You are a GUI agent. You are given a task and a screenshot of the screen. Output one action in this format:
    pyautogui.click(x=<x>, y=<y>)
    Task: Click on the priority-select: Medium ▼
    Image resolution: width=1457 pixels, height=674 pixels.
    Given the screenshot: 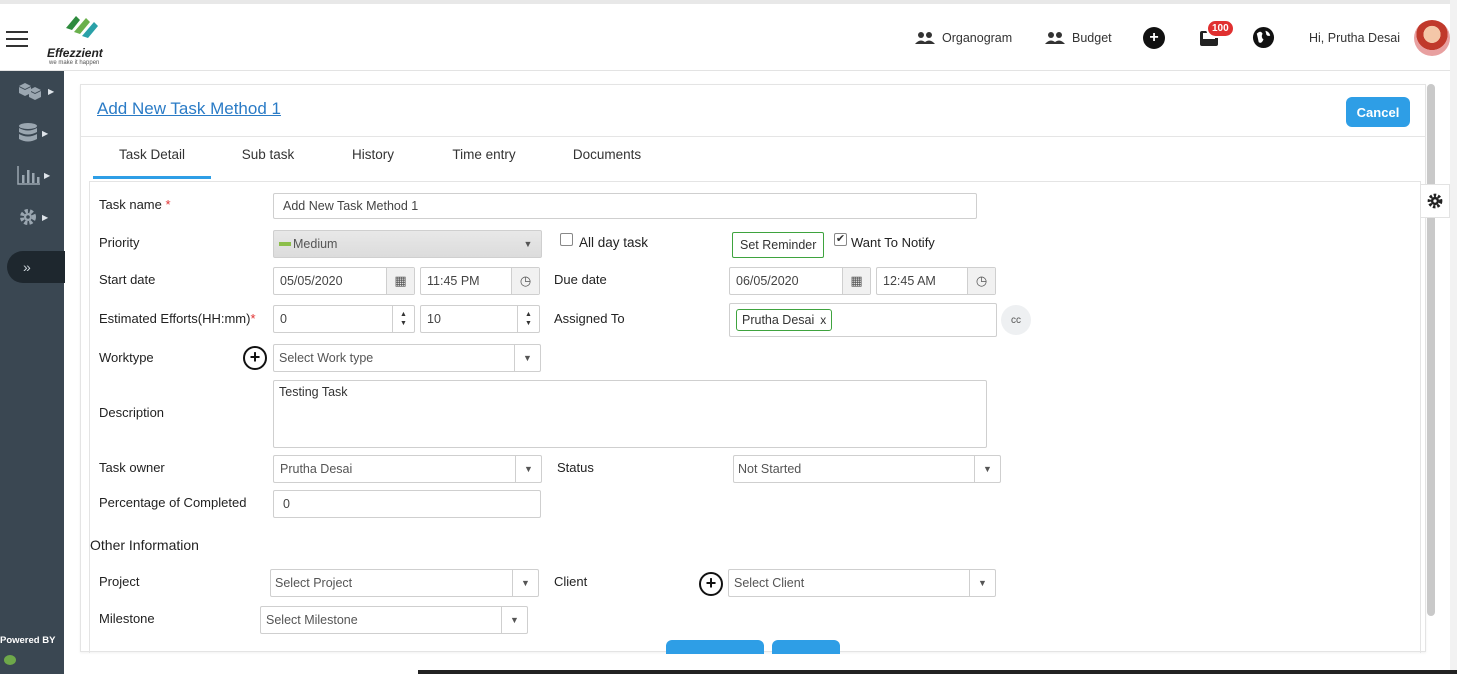 What is the action you would take?
    pyautogui.click(x=407, y=244)
    